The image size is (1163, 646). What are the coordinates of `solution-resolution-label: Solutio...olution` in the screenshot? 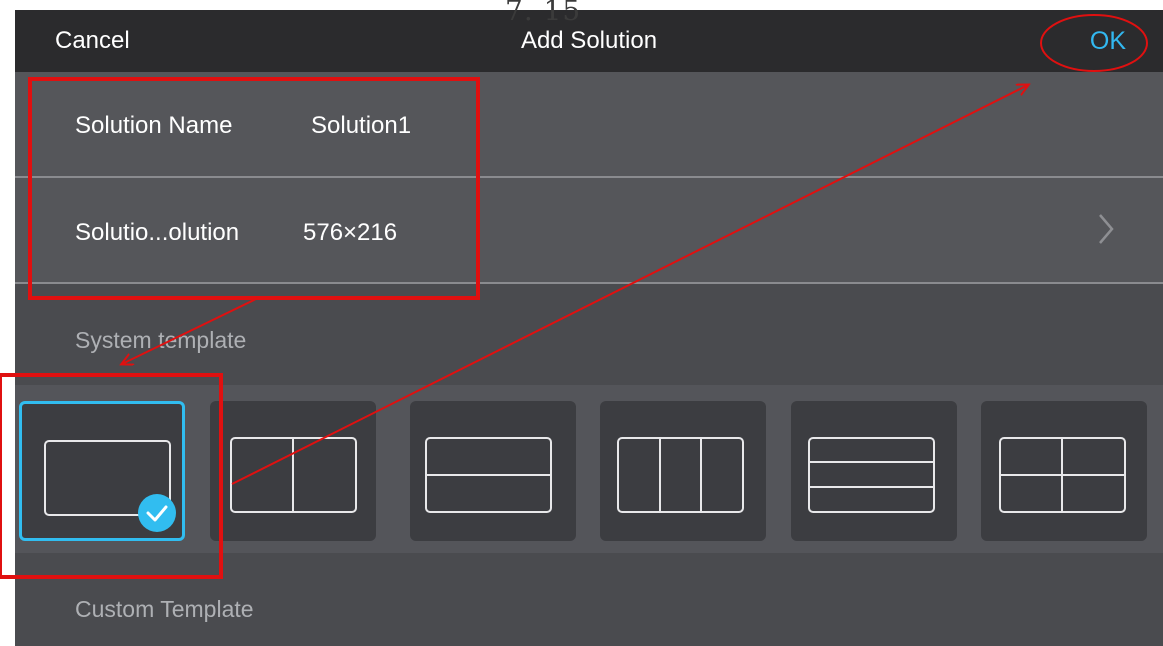 It's located at (157, 232).